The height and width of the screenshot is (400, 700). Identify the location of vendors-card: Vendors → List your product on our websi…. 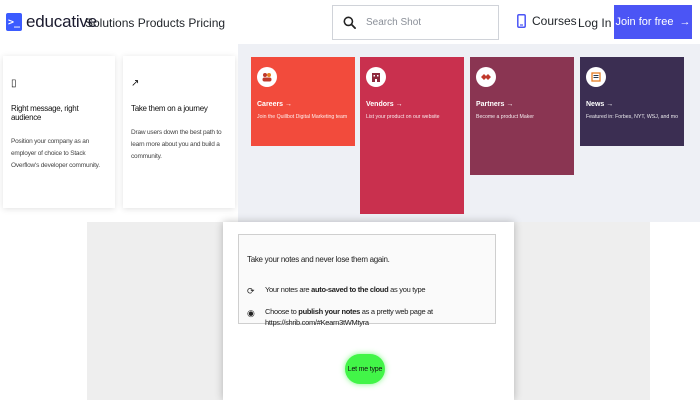
(412, 135).